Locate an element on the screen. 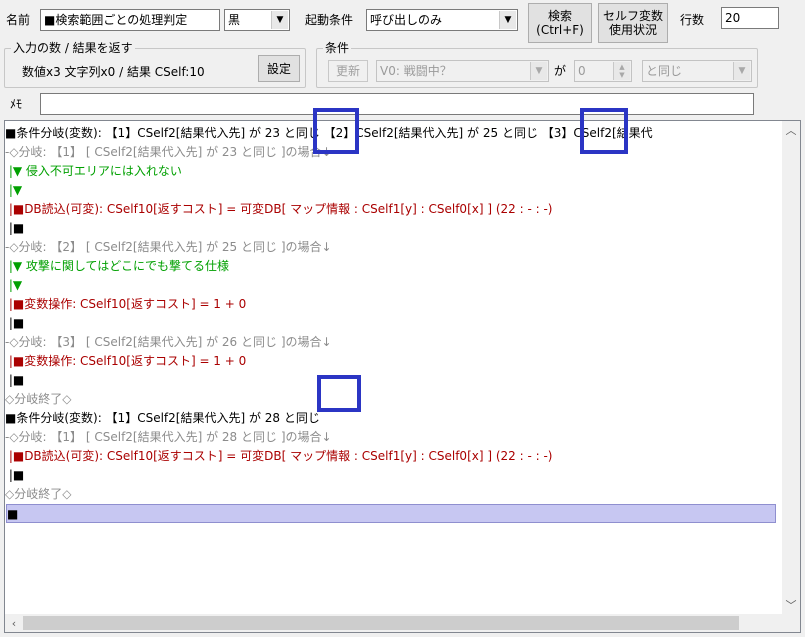  event-name-input: ■検索範囲ごとの処理判定 is located at coordinates (130, 20).